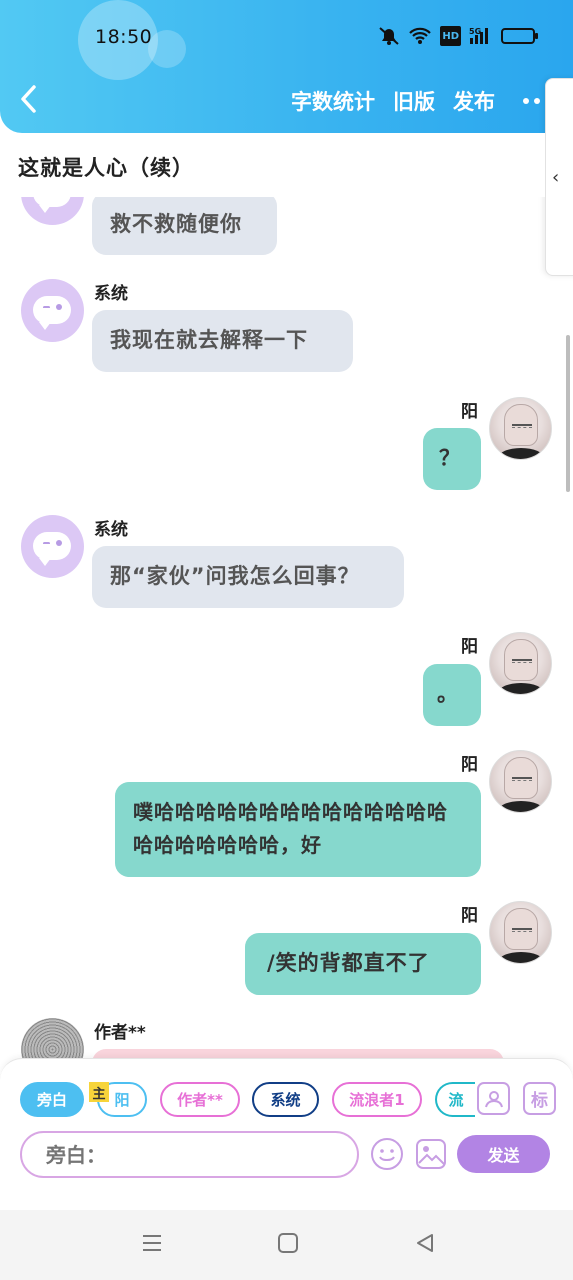 This screenshot has height=1280, width=573. Describe the element at coordinates (286, 66) in the screenshot. I see `top-app-bar: 18:50 HD 5G 字数统计 旧版 发布` at that location.